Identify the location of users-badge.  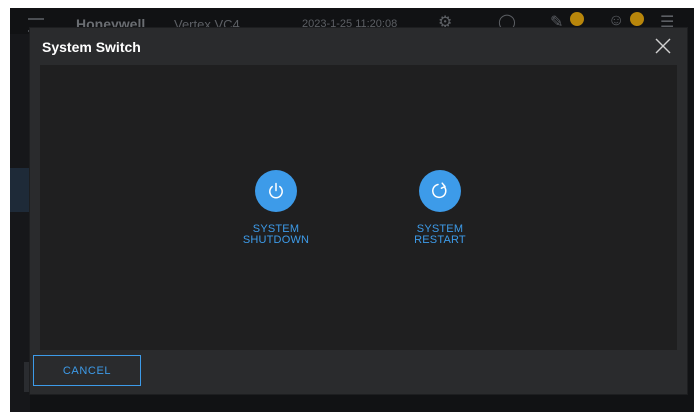
(637, 19).